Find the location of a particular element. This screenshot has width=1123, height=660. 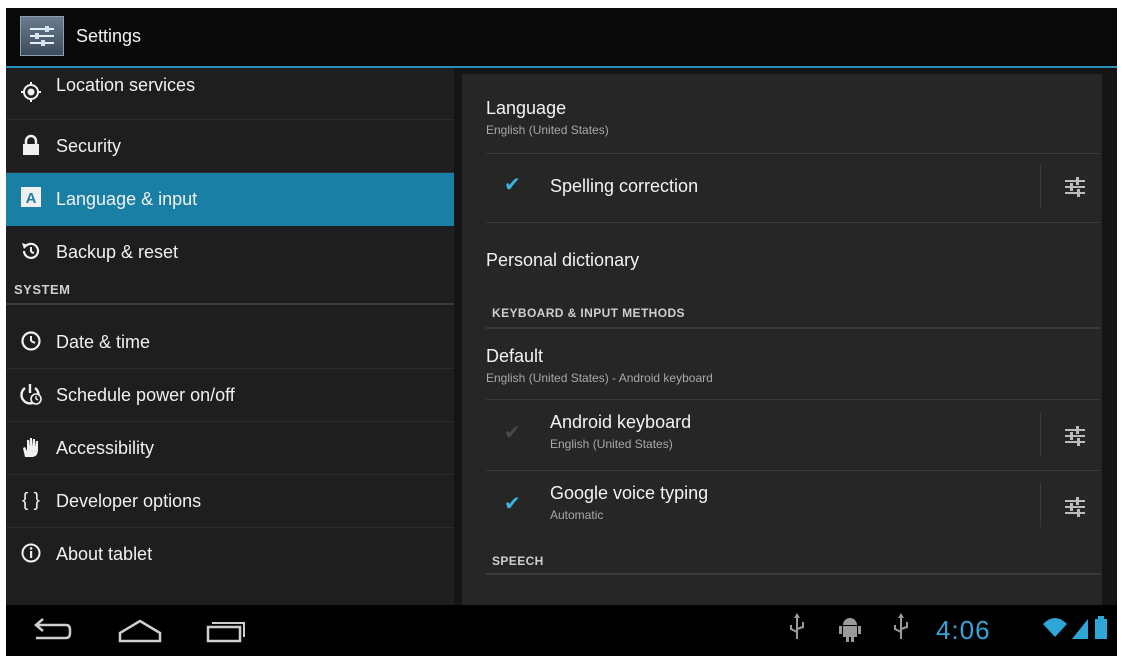

pref-spelling-title: Spelling correction is located at coordinates (624, 186).